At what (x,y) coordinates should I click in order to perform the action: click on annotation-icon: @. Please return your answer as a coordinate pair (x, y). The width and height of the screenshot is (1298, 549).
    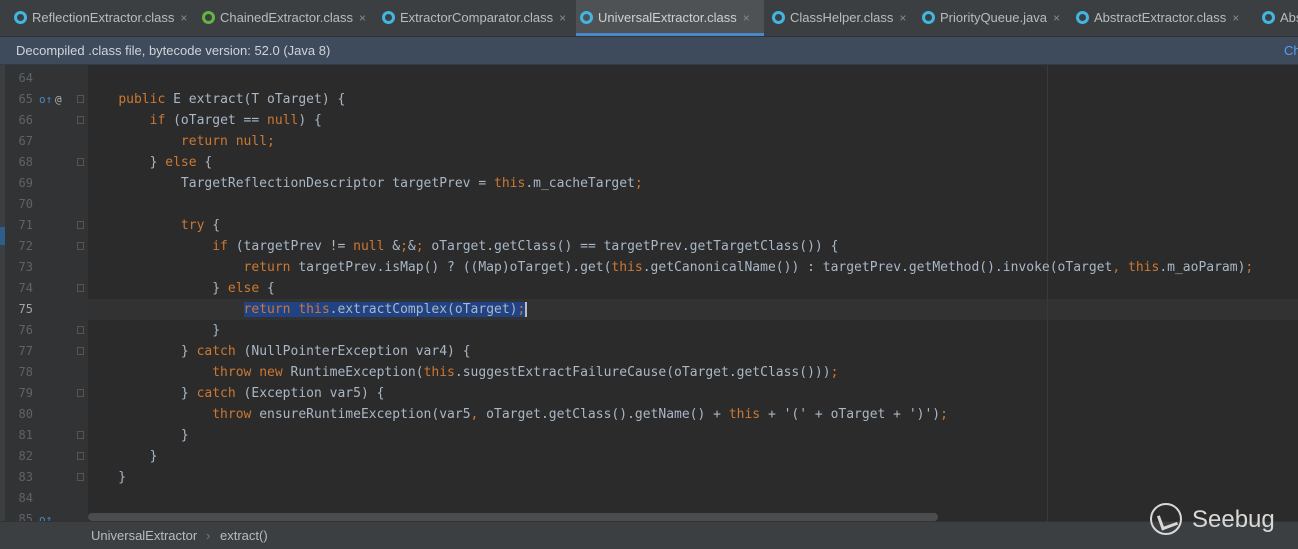
    Looking at the image, I should click on (58, 99).